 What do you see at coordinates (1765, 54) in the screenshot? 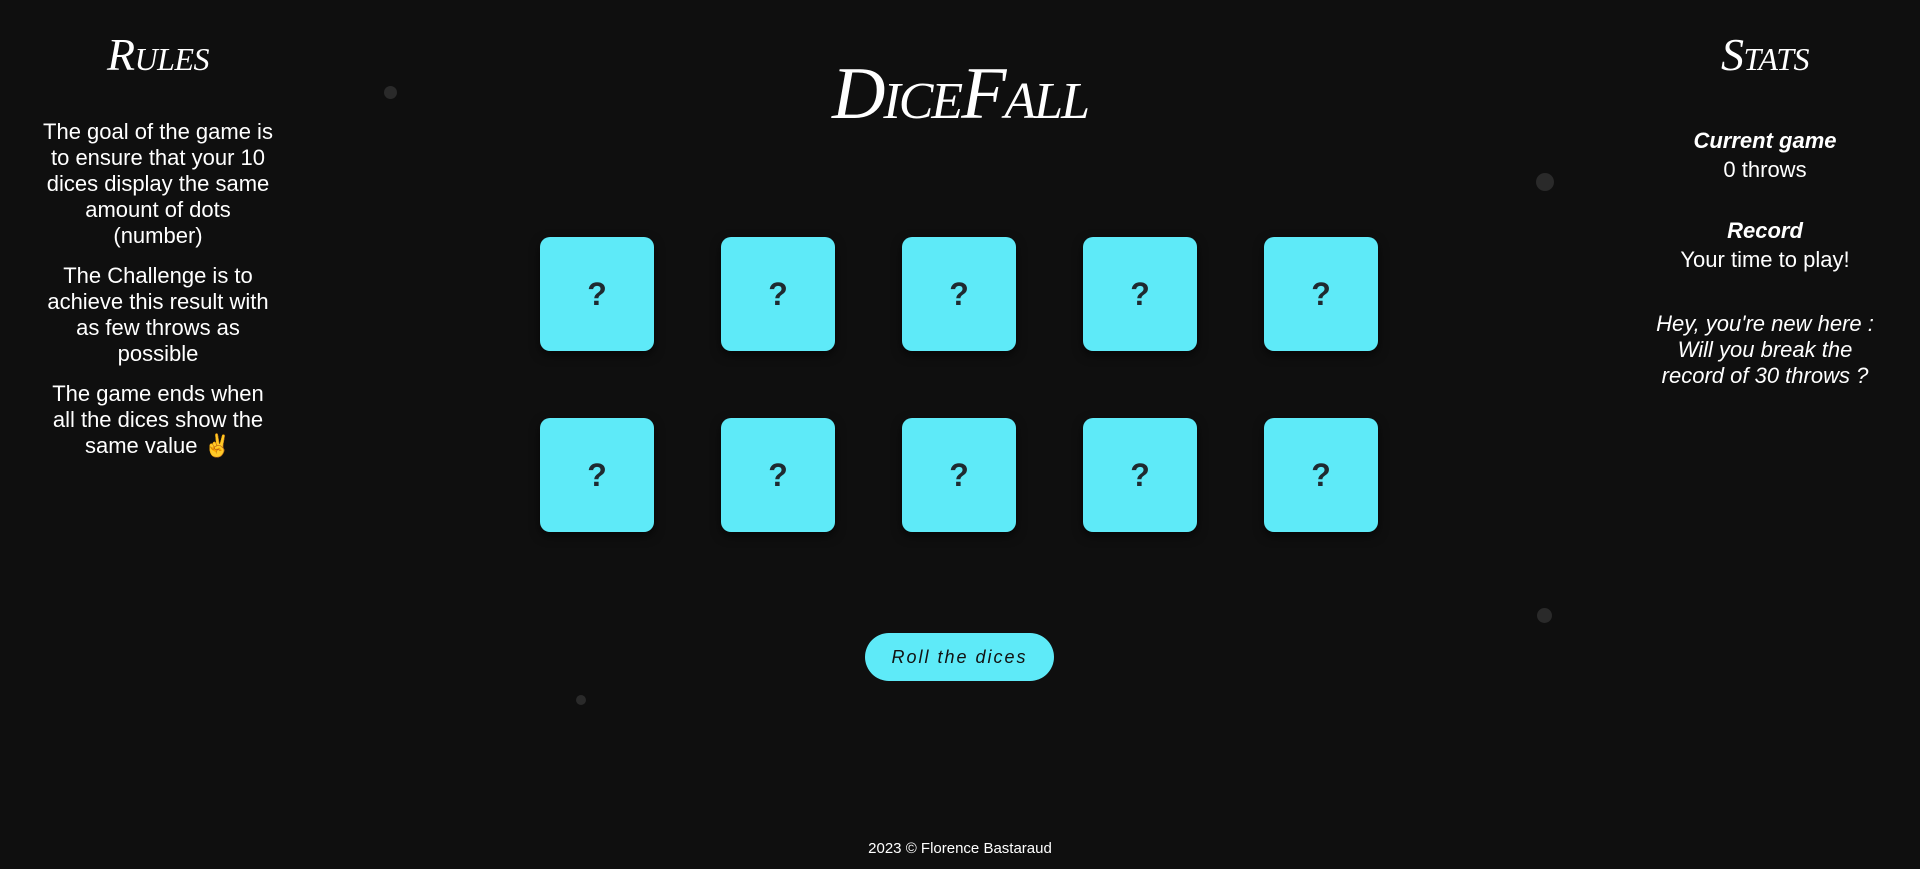
I see `stats-title: Stats` at bounding box center [1765, 54].